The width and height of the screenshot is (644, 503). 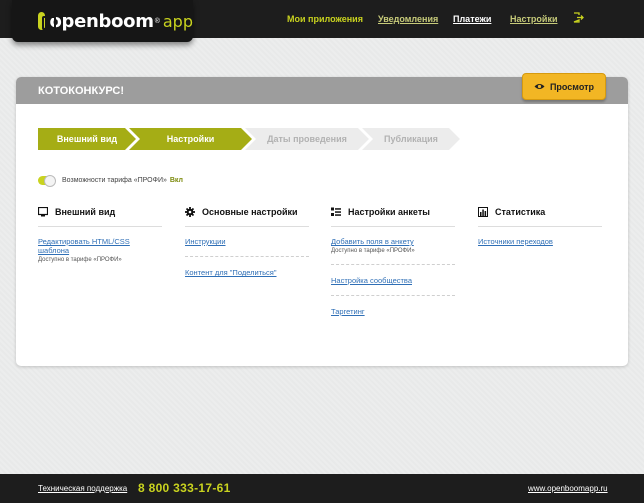 I want to click on column-header: Статистика, so click(x=540, y=212).